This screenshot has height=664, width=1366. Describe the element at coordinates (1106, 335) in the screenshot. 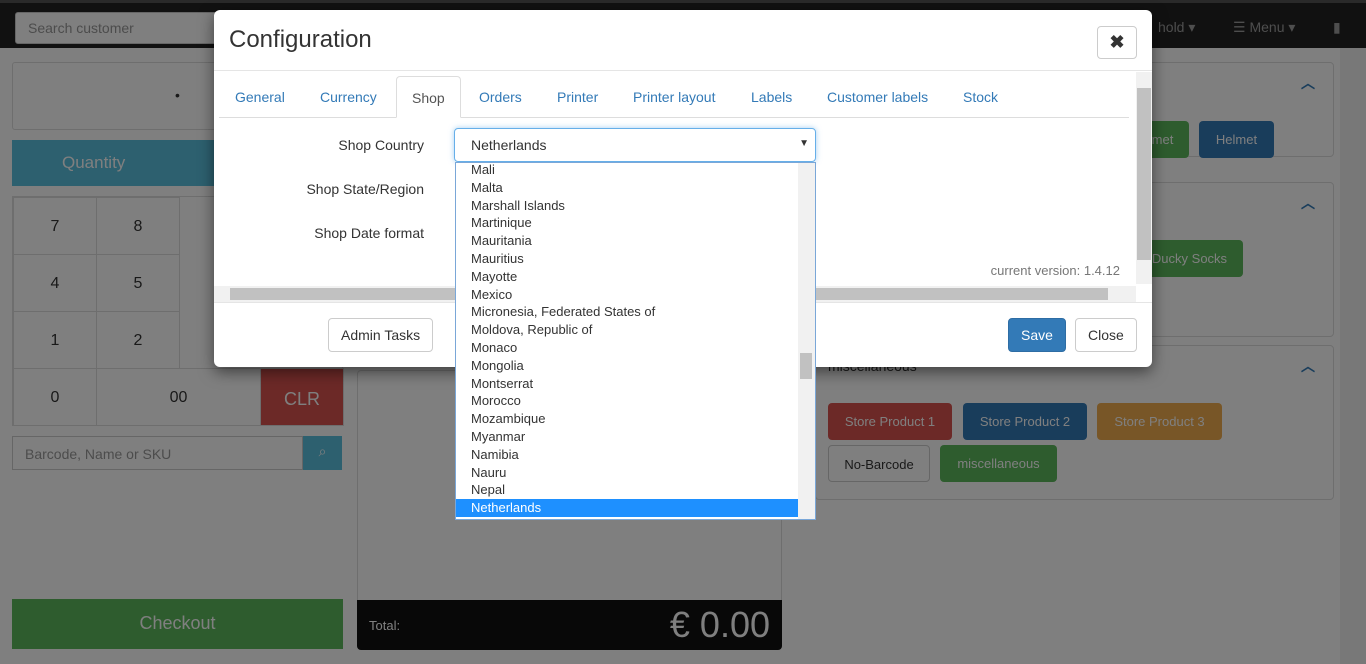

I see `close-button: Close` at that location.